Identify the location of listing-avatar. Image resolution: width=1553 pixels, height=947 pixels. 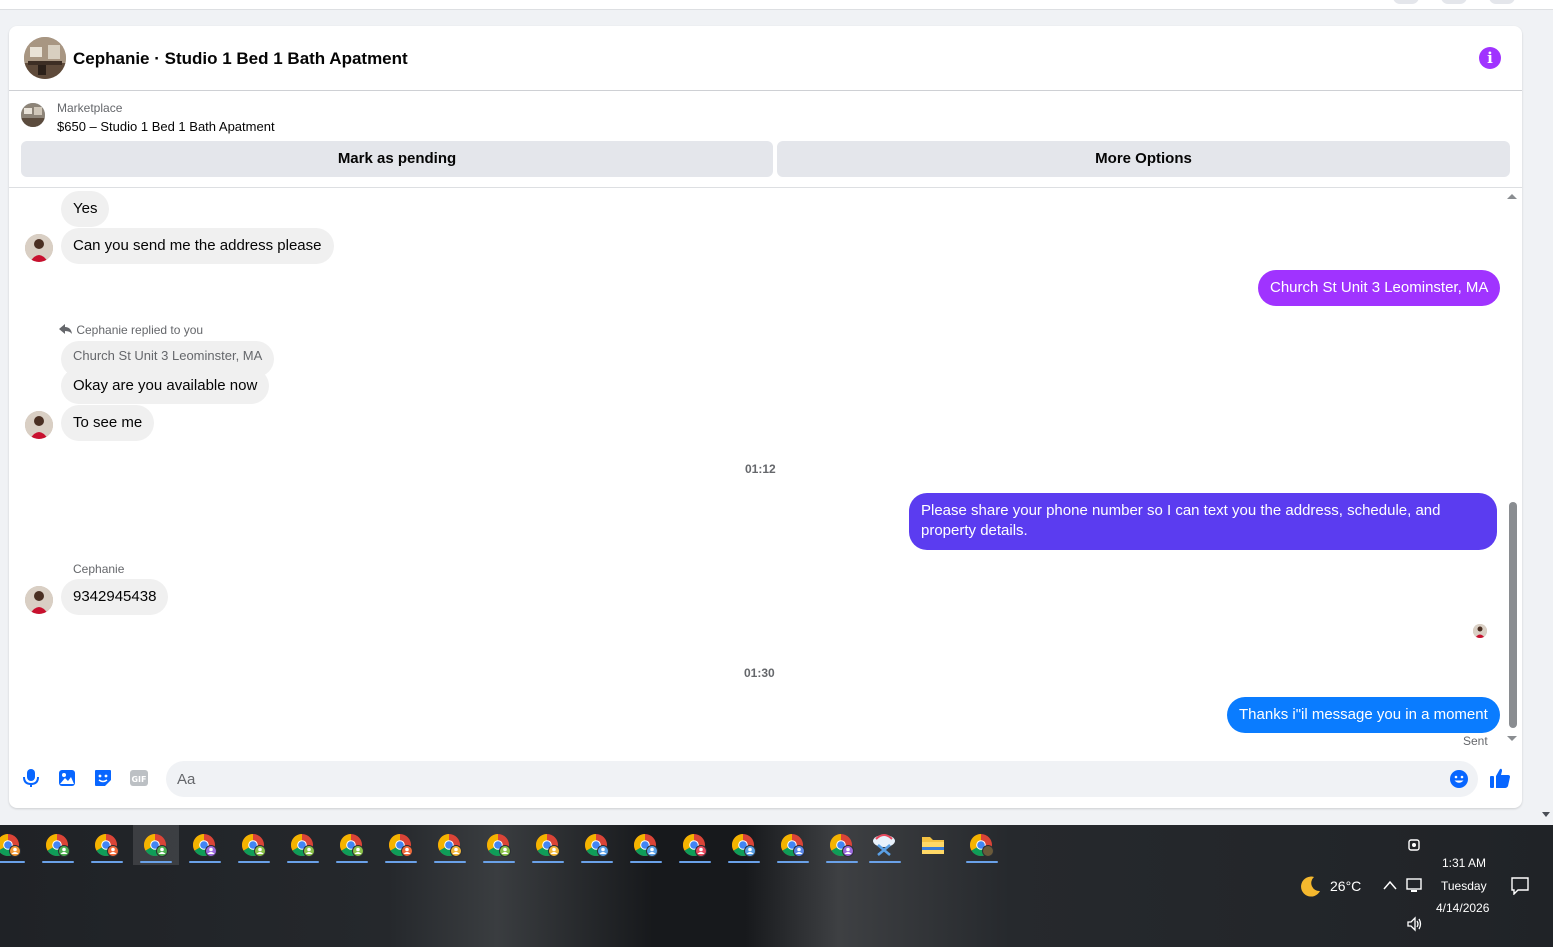
(45, 58).